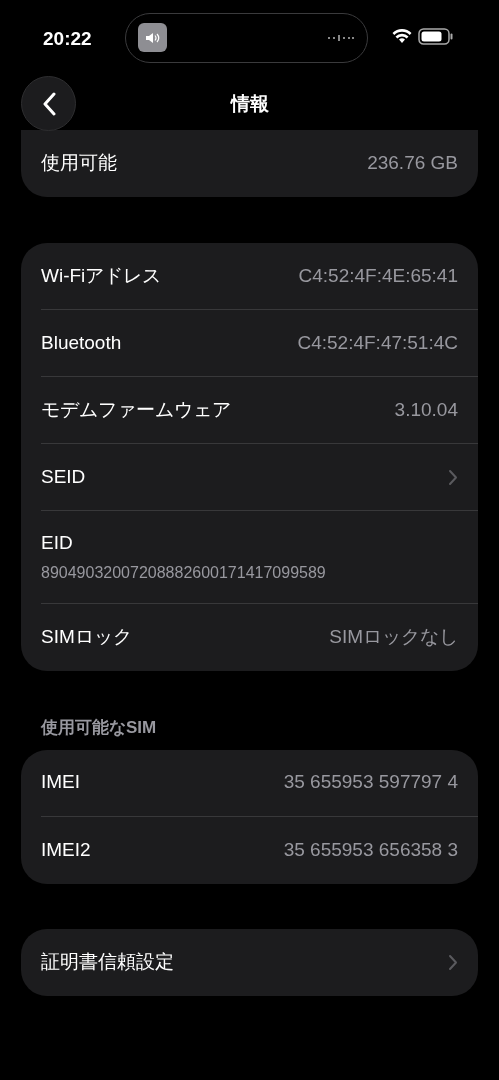 This screenshot has height=1080, width=499. What do you see at coordinates (79, 163) in the screenshot?
I see `row-label: 使用可能` at bounding box center [79, 163].